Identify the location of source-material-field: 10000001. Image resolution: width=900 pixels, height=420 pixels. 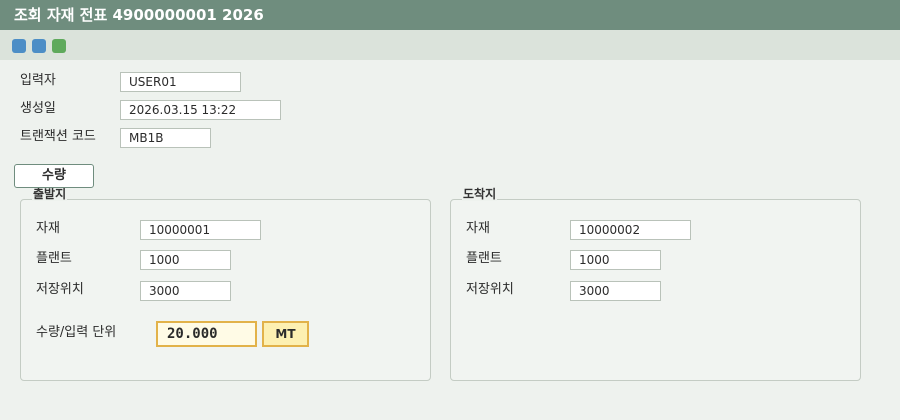
(200, 230).